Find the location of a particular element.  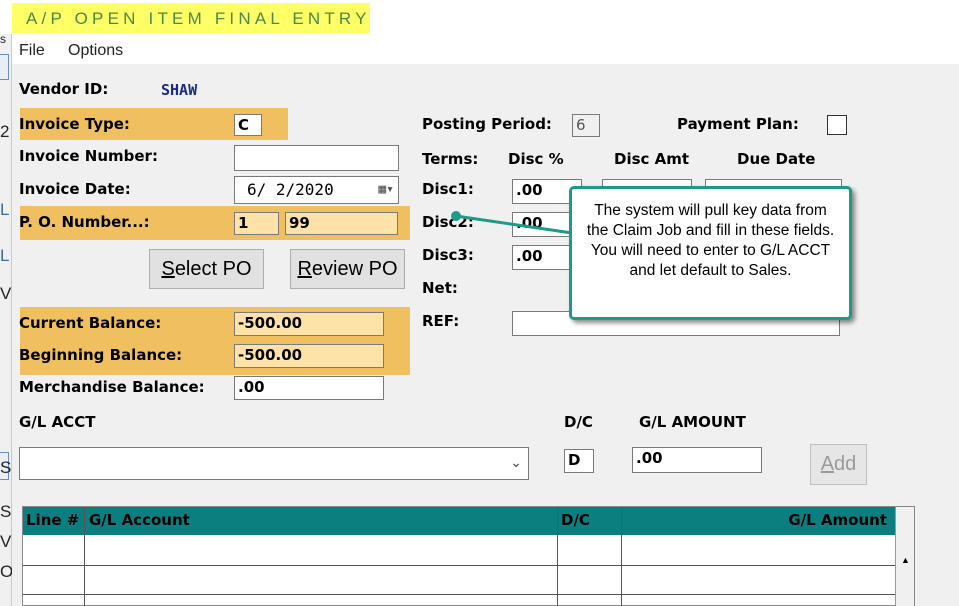

accelerator-key: R is located at coordinates (304, 269).